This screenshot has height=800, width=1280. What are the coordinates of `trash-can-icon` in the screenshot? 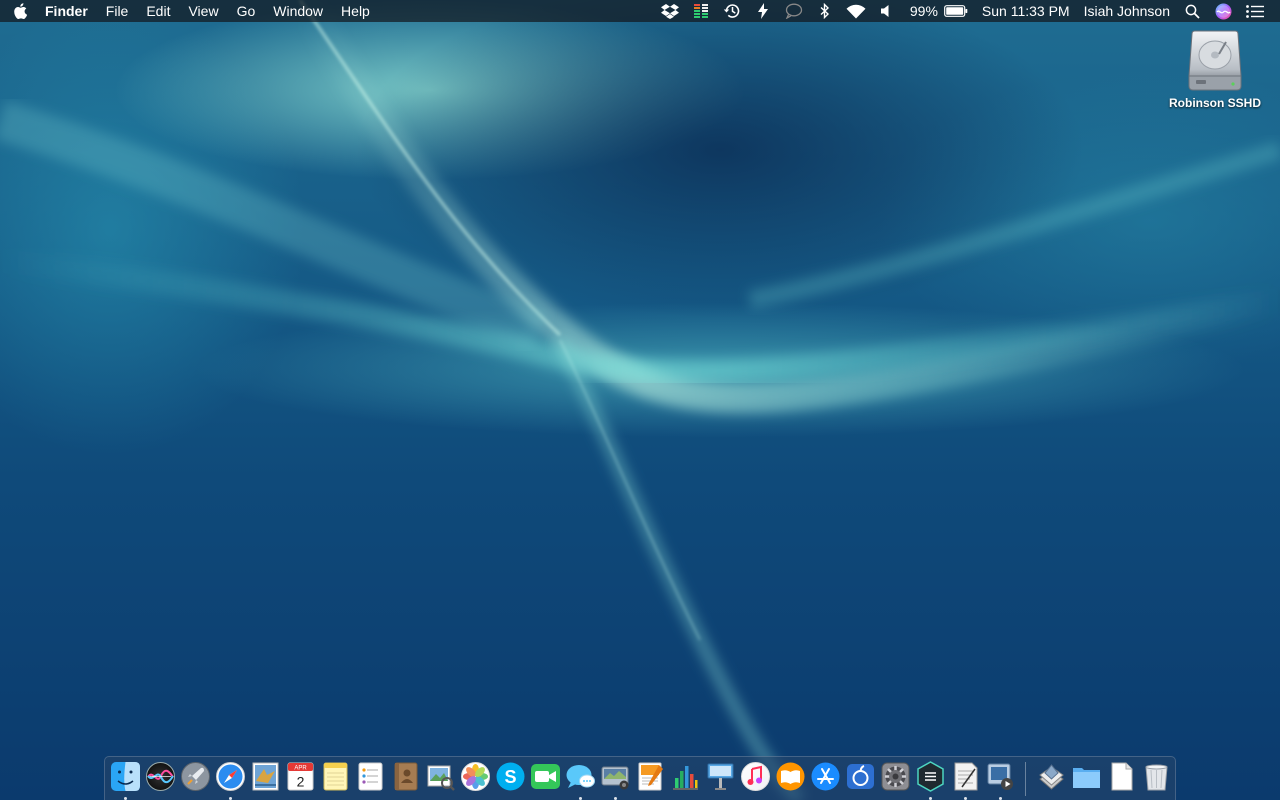 It's located at (1156, 777).